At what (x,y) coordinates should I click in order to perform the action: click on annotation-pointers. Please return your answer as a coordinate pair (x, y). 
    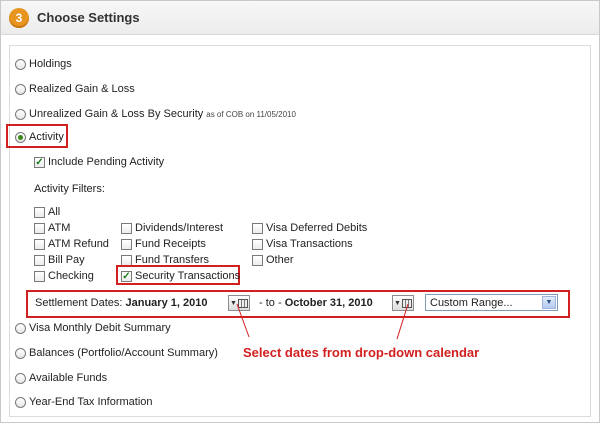
    Looking at the image, I should click on (322, 321).